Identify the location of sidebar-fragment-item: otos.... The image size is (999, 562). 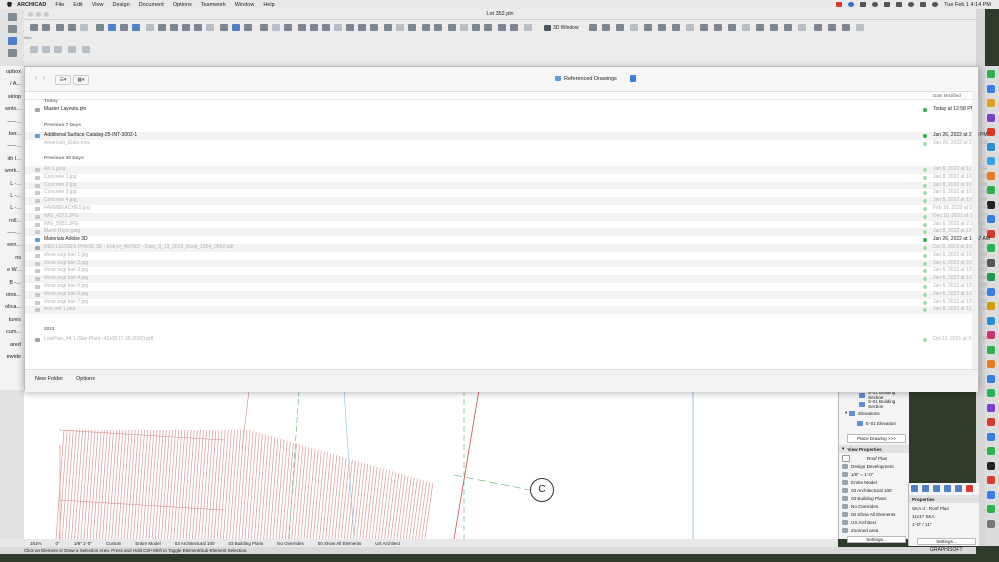
(12, 295).